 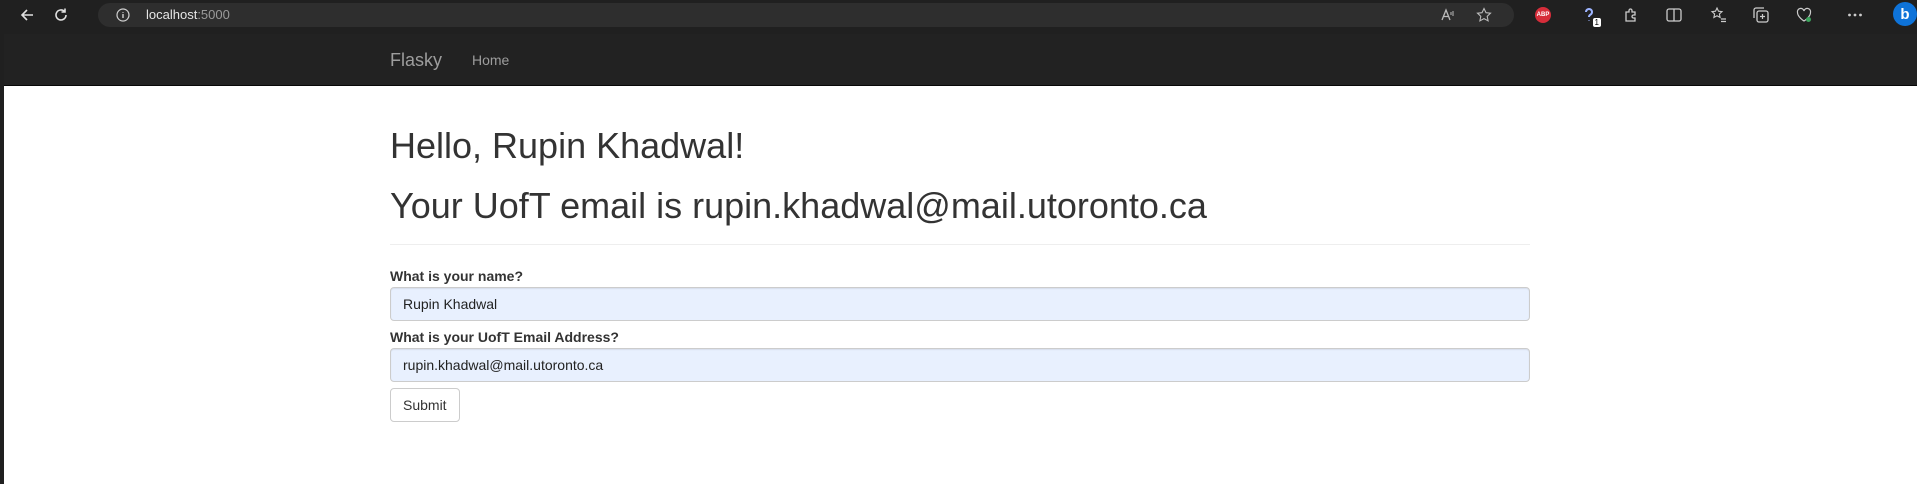 I want to click on bing-icon: b, so click(x=1905, y=14).